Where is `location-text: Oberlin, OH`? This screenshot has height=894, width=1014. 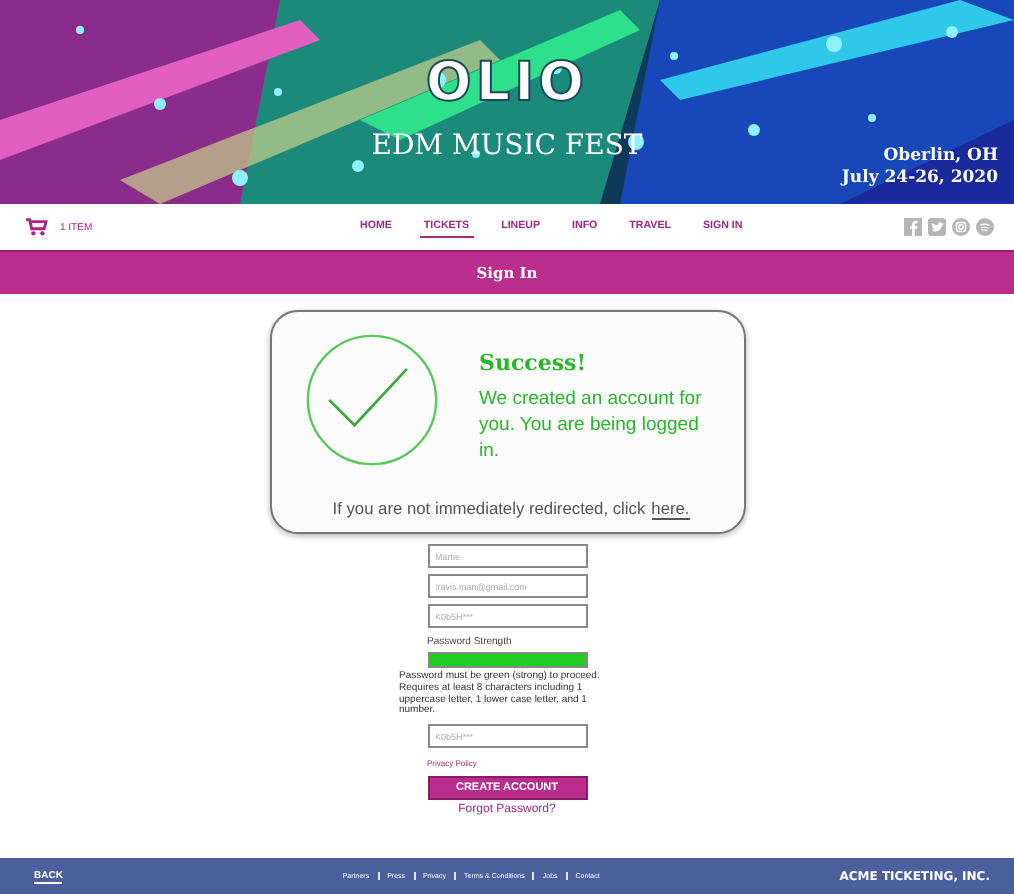 location-text: Oberlin, OH is located at coordinates (940, 157).